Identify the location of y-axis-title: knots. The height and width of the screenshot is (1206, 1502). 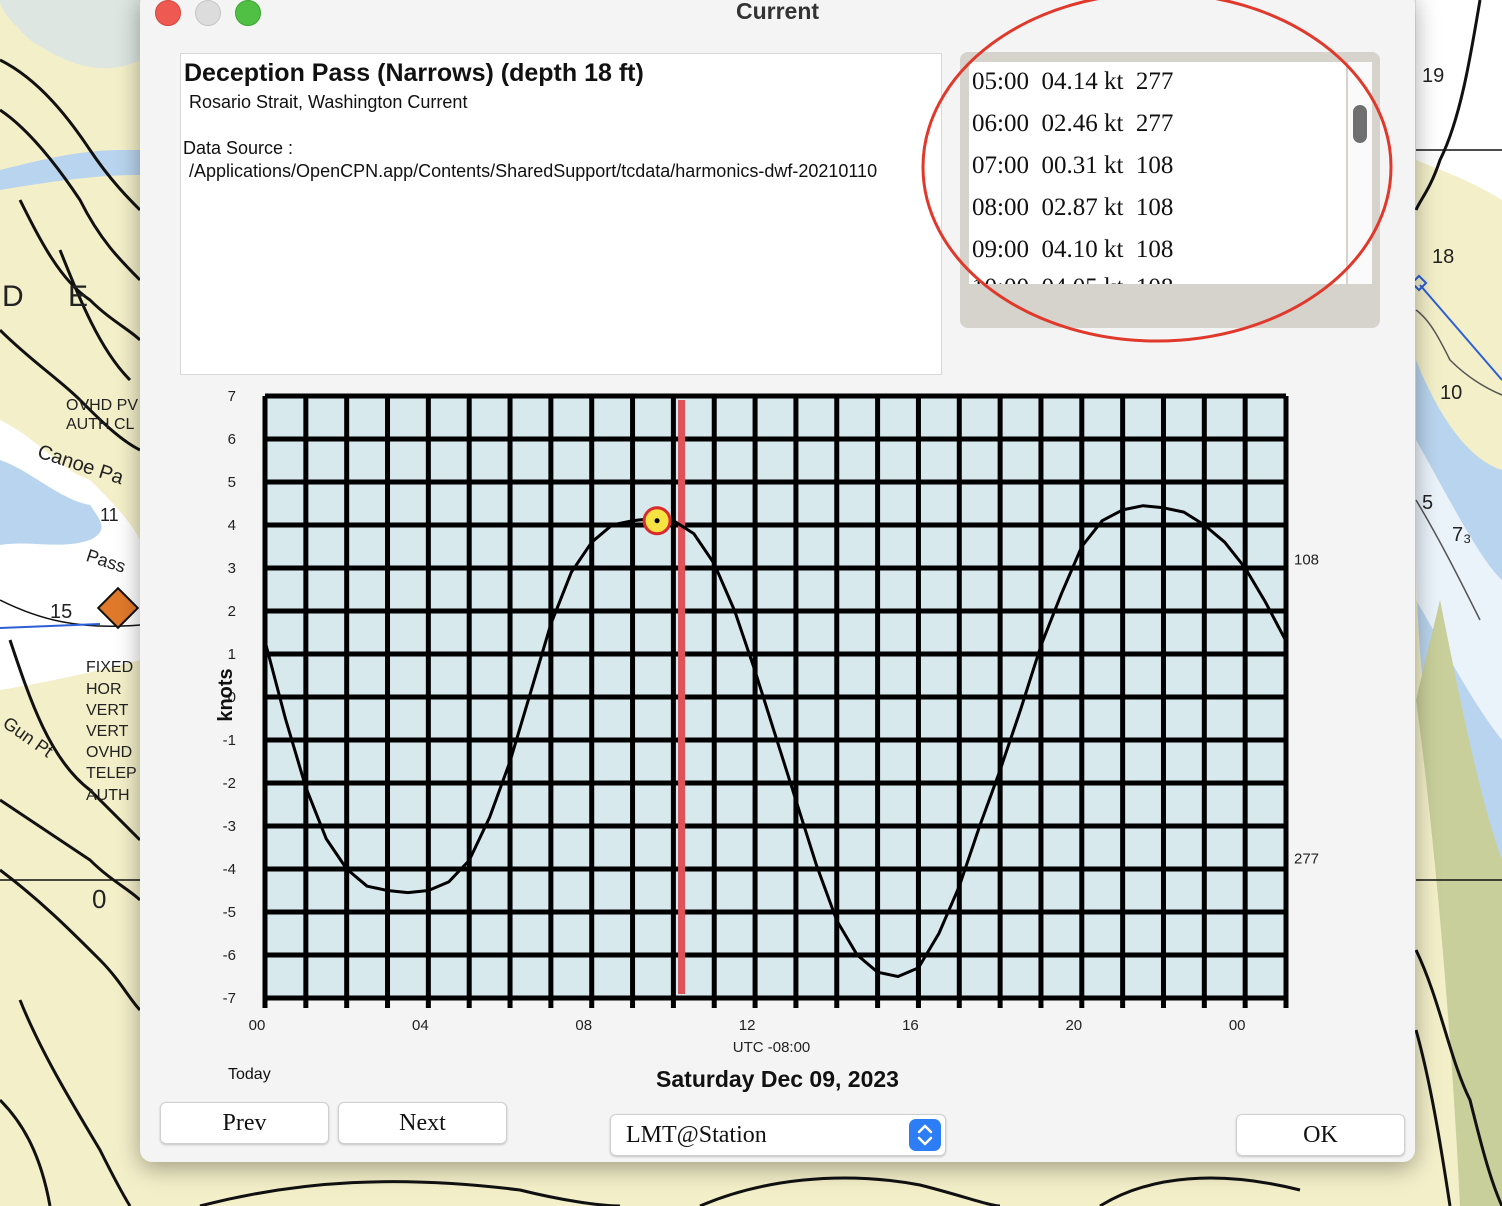
(226, 694).